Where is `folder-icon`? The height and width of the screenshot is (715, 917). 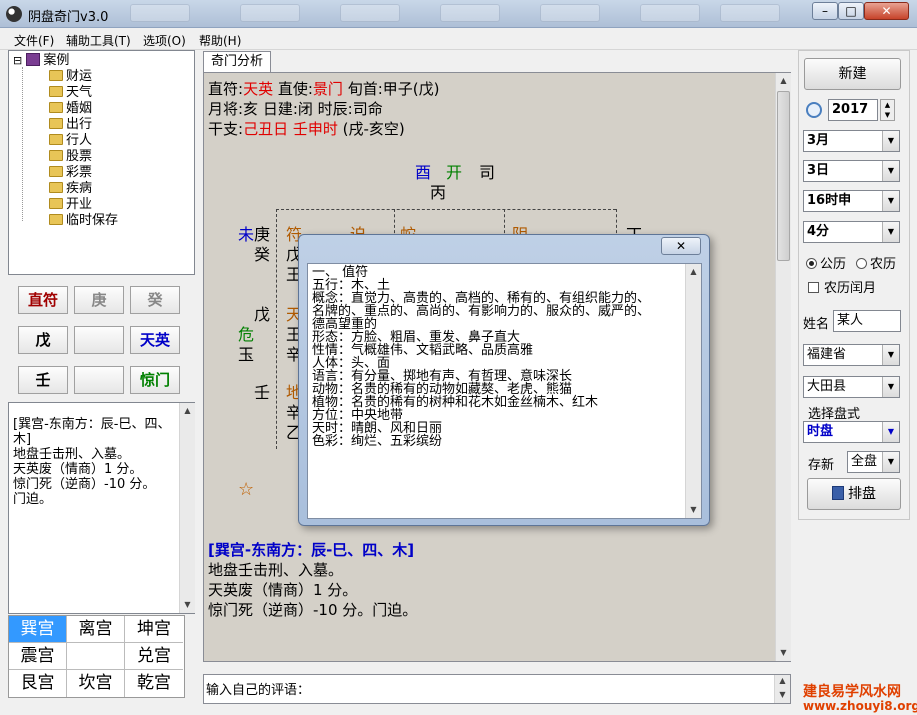
folder-icon is located at coordinates (56, 123).